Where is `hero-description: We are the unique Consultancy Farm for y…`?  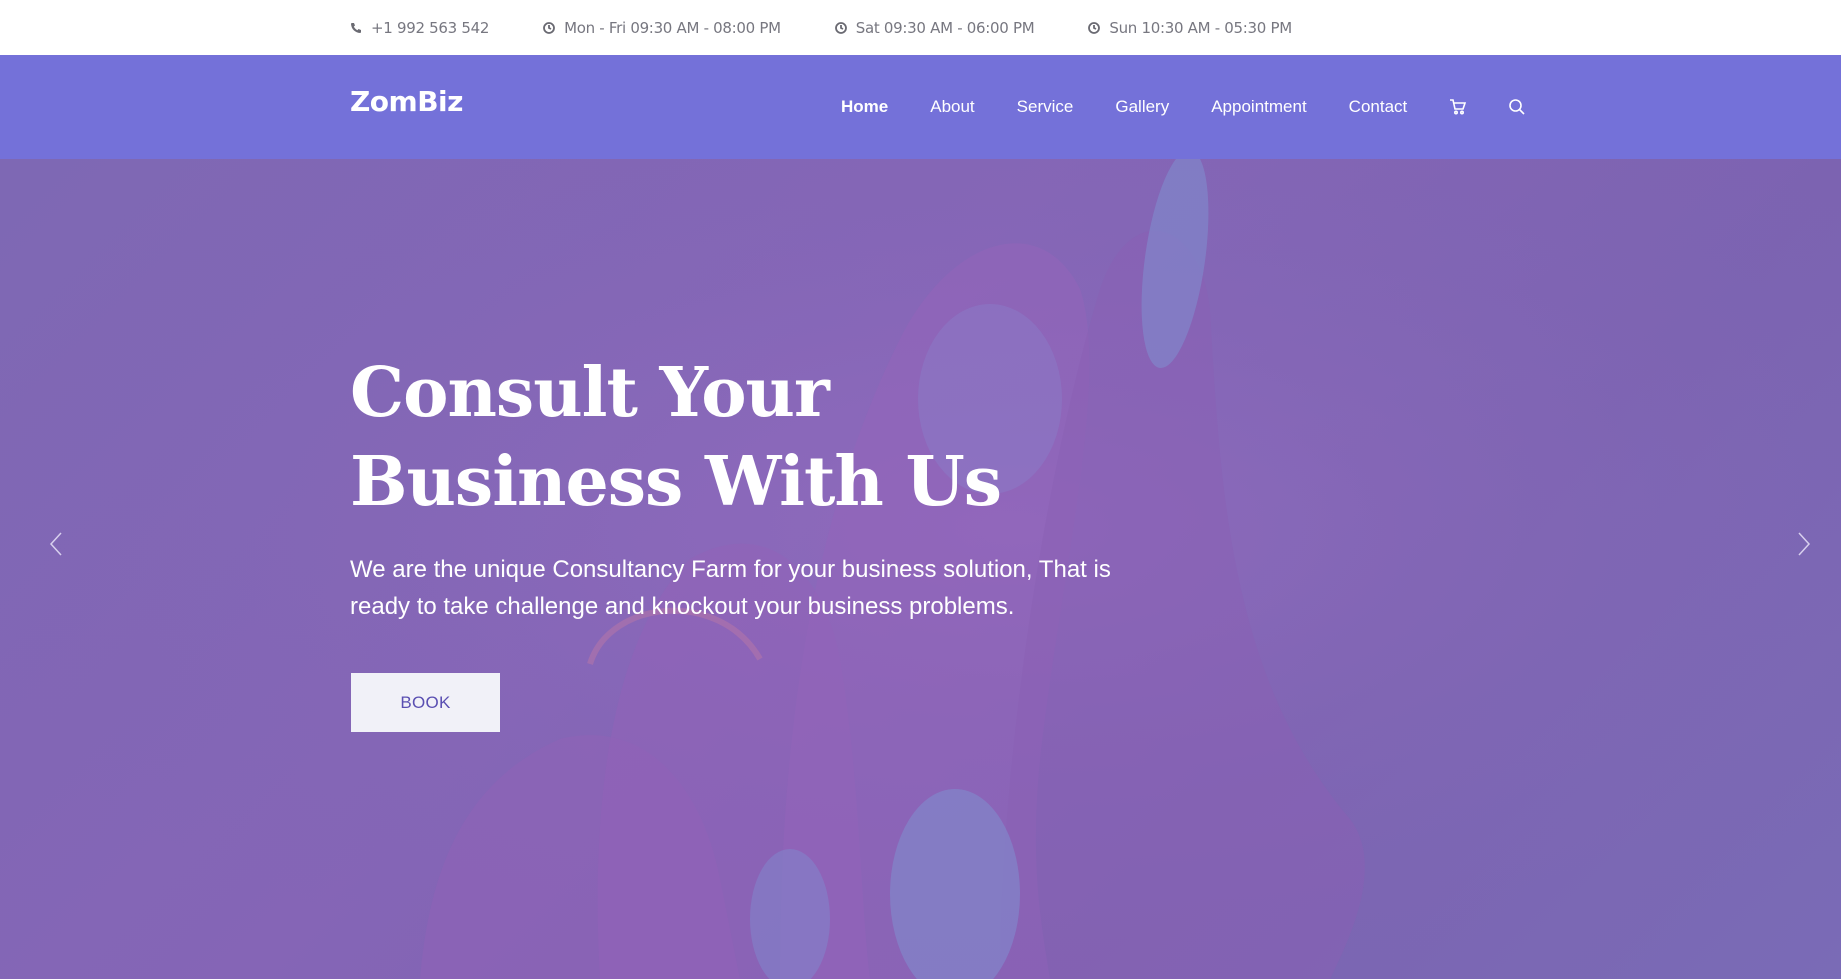
hero-description: We are the unique Consultancy Farm for y… is located at coordinates (730, 588).